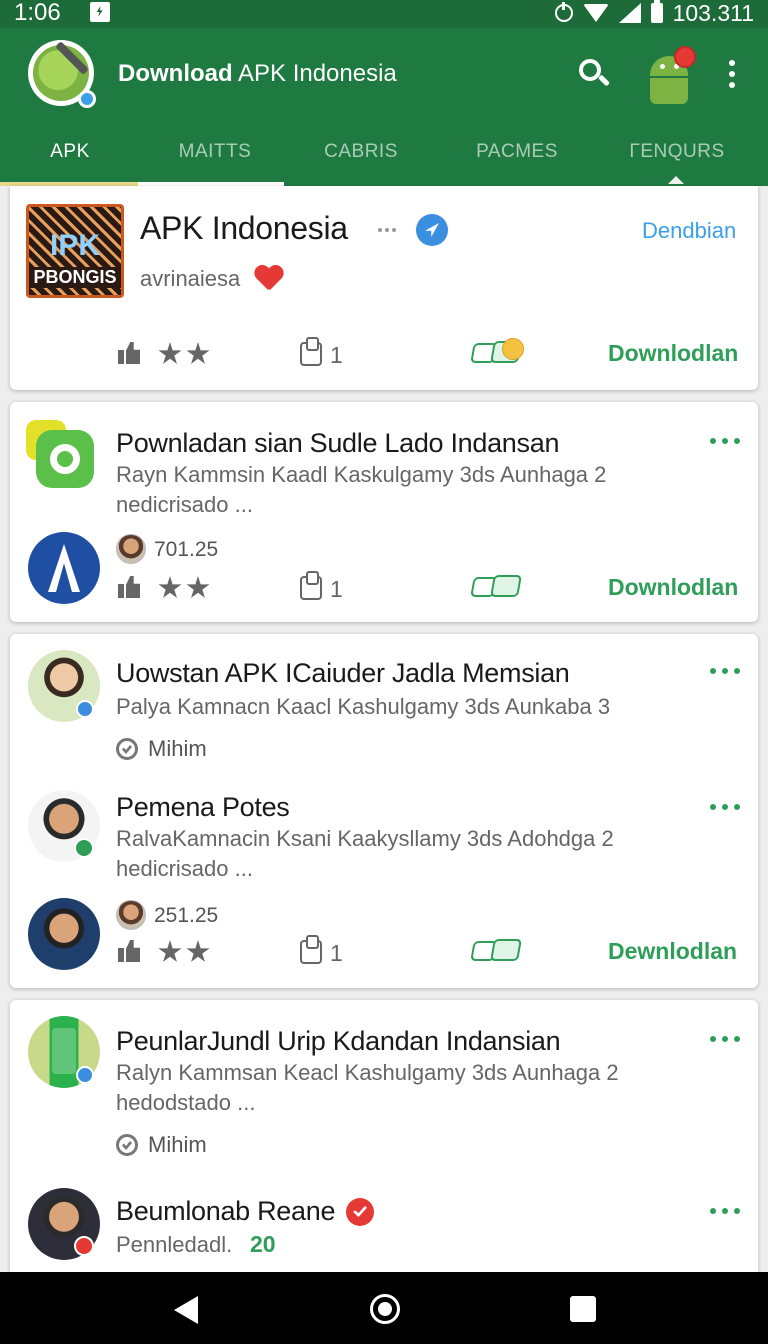  Describe the element at coordinates (517, 160) in the screenshot. I see `tab-pacmes: PACMES` at that location.